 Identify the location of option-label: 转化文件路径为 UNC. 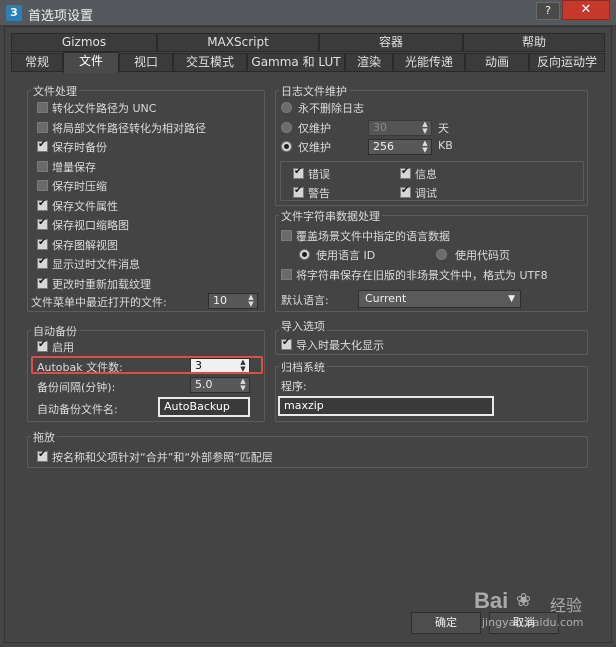
(104, 108).